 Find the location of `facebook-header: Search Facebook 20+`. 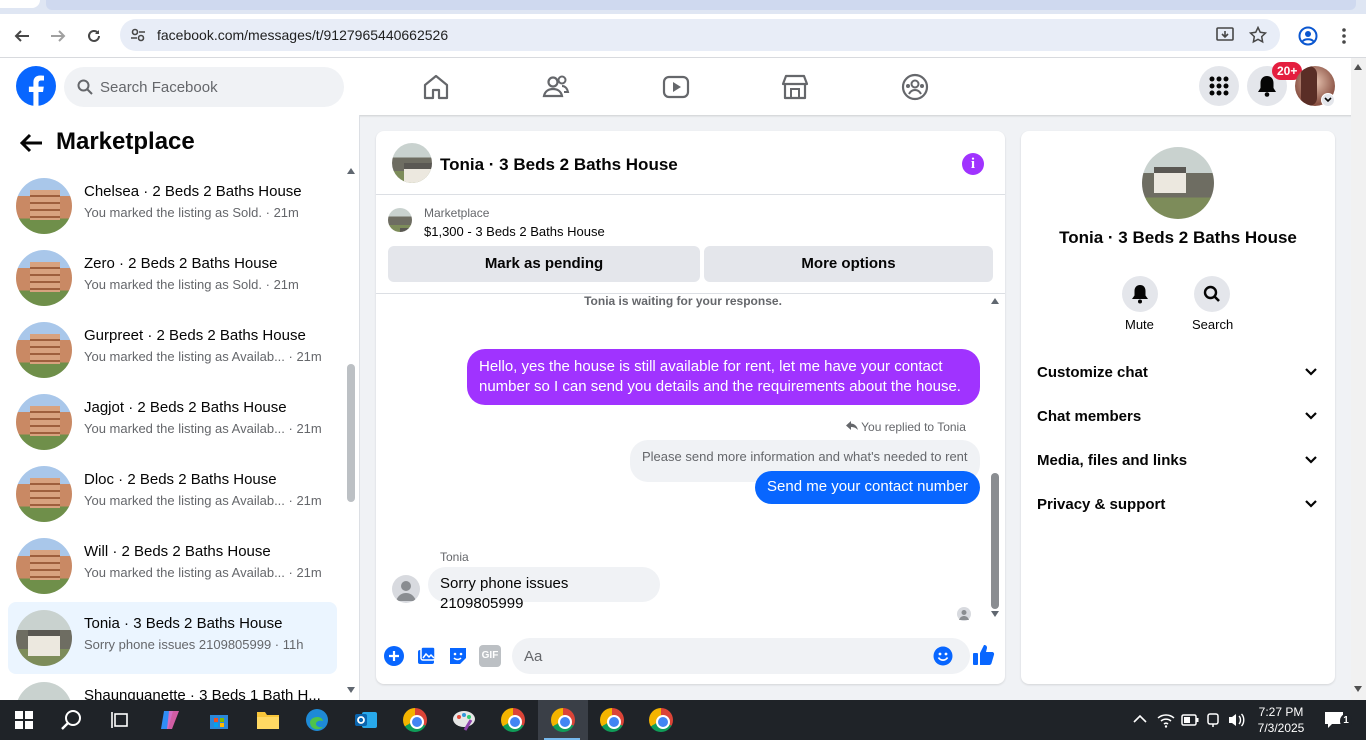

facebook-header: Search Facebook 20+ is located at coordinates (683, 86).